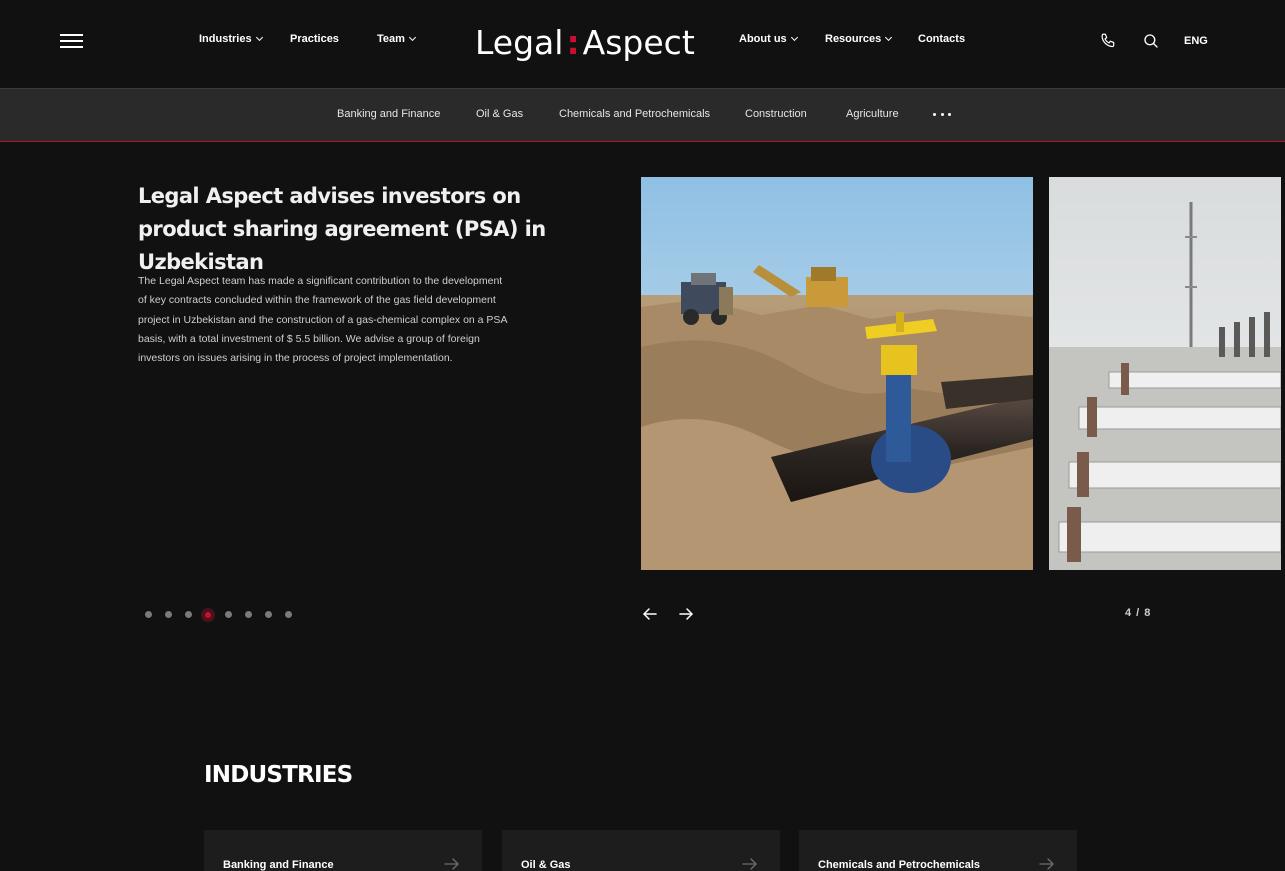 The image size is (1285, 871). I want to click on nav-industries-label: Industries, so click(225, 39).